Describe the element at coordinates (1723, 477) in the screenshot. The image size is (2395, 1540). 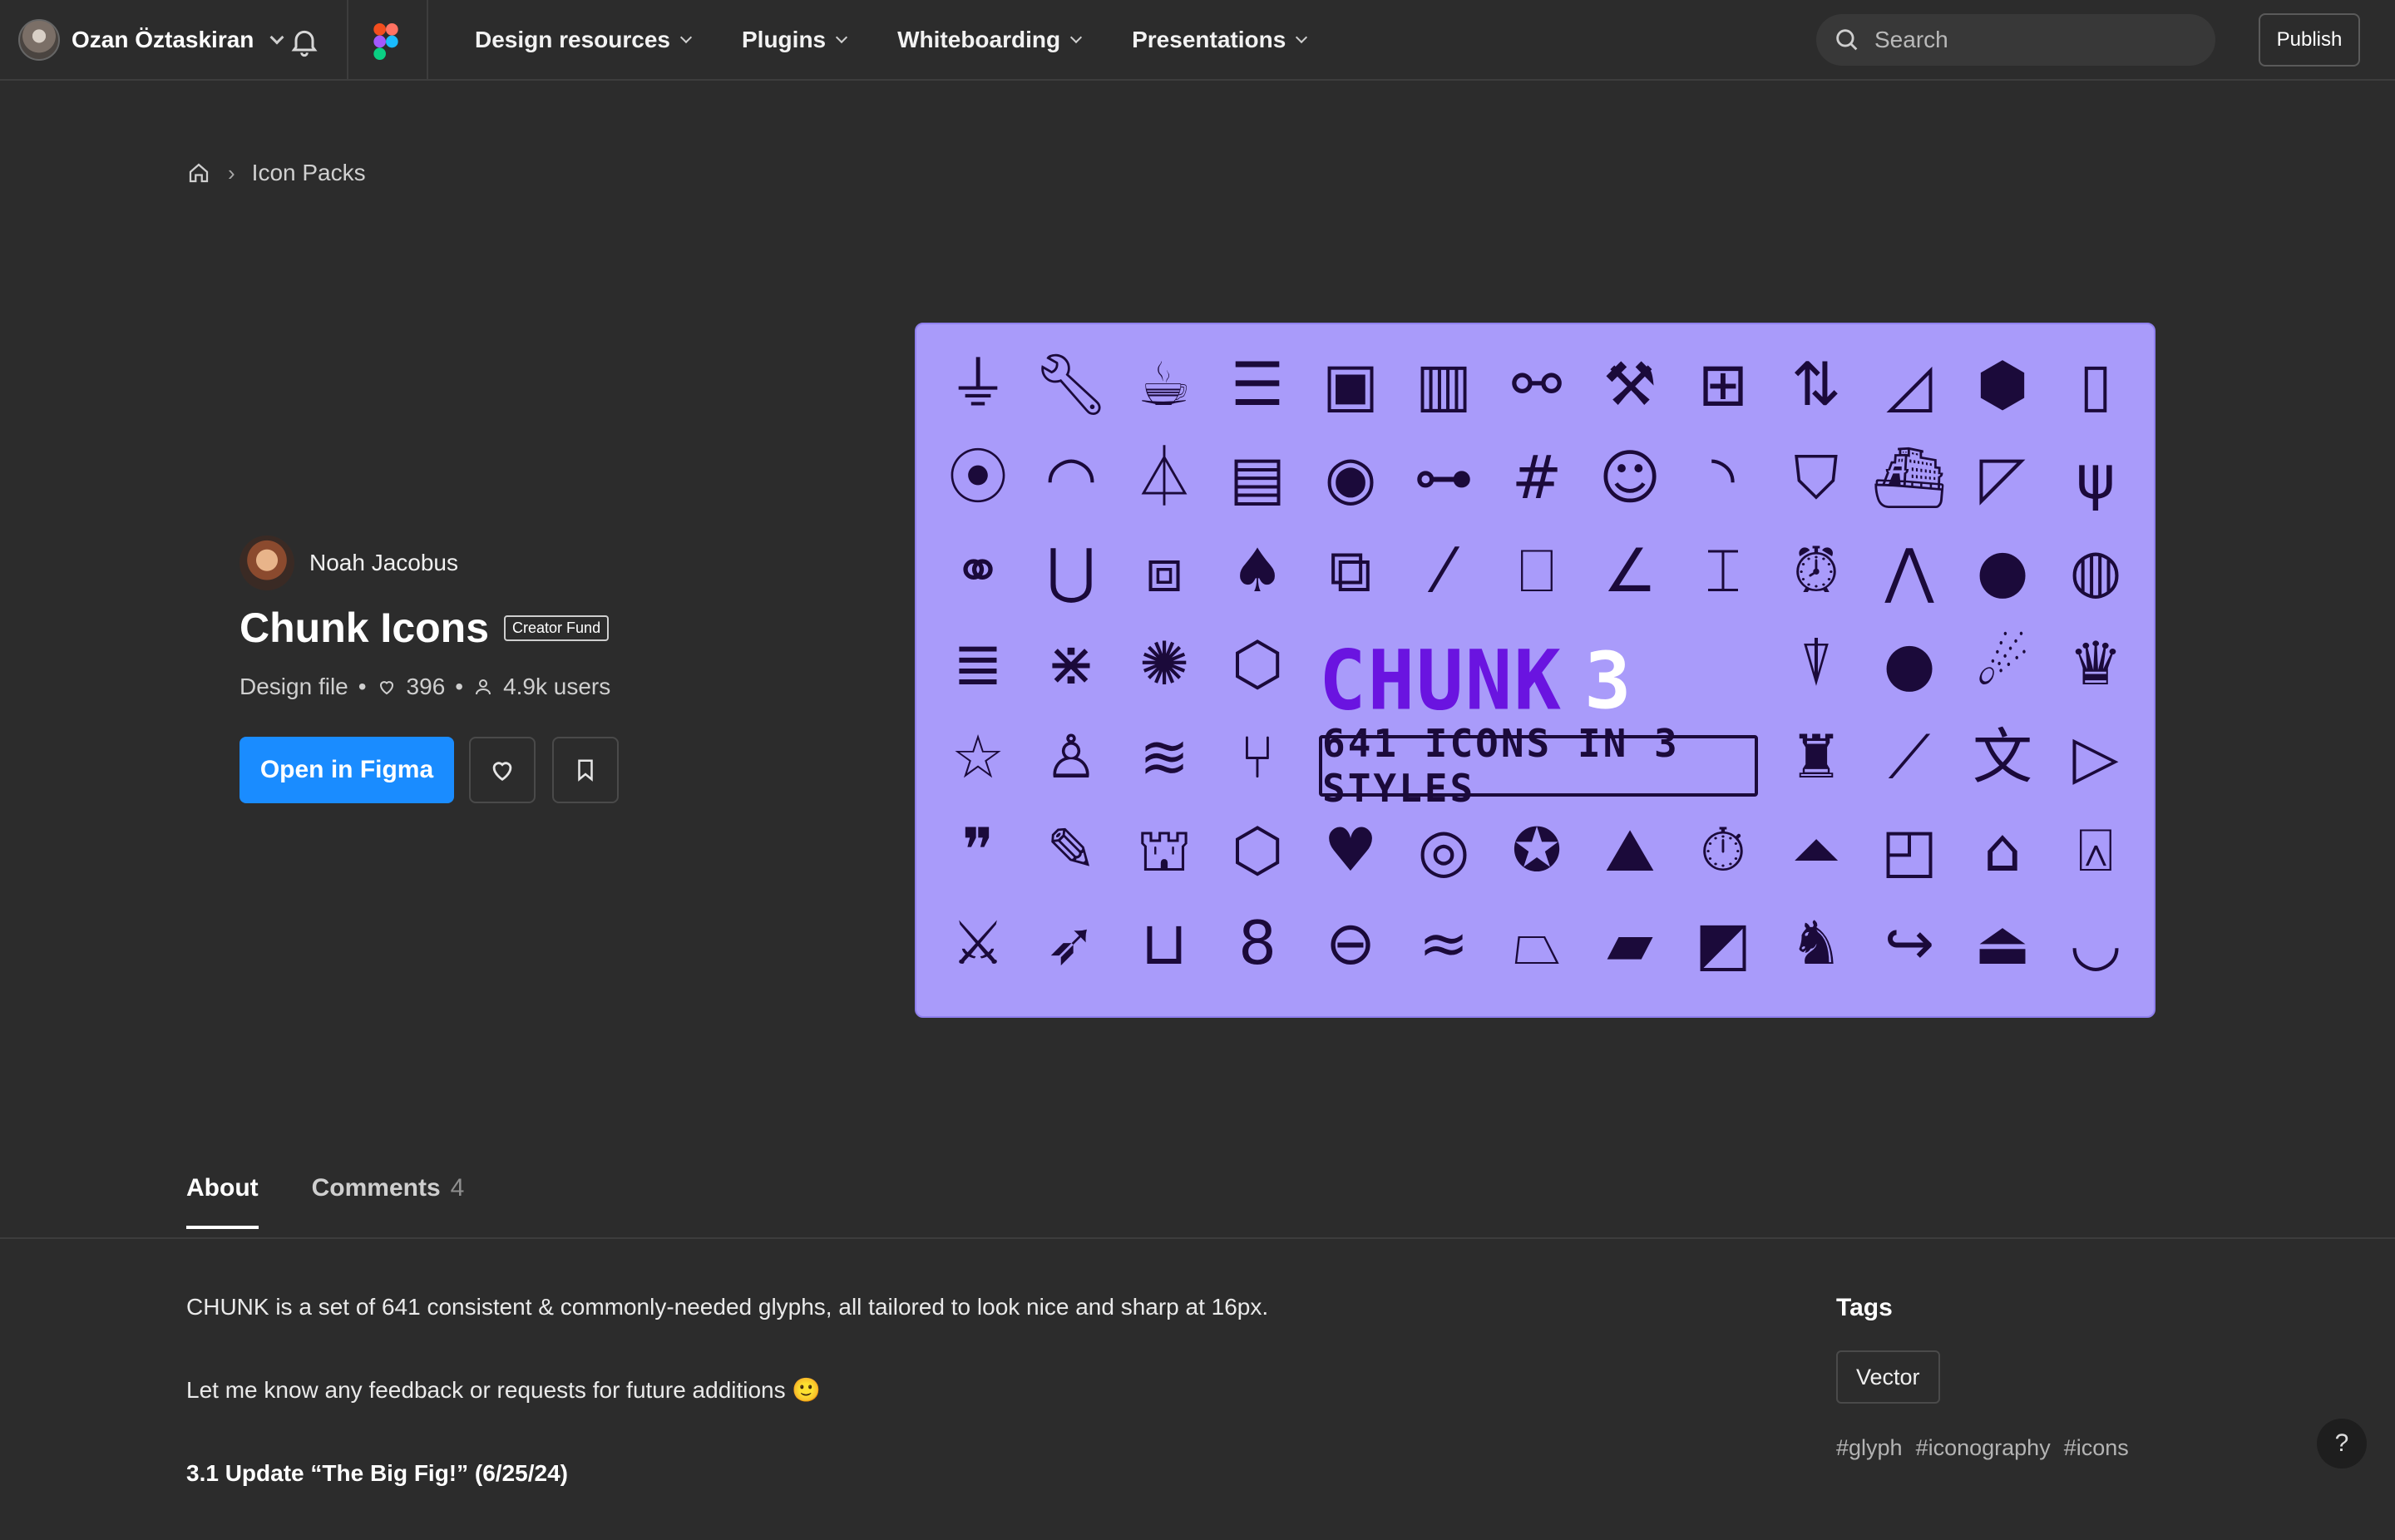
I see `rss-icon: ◝` at that location.